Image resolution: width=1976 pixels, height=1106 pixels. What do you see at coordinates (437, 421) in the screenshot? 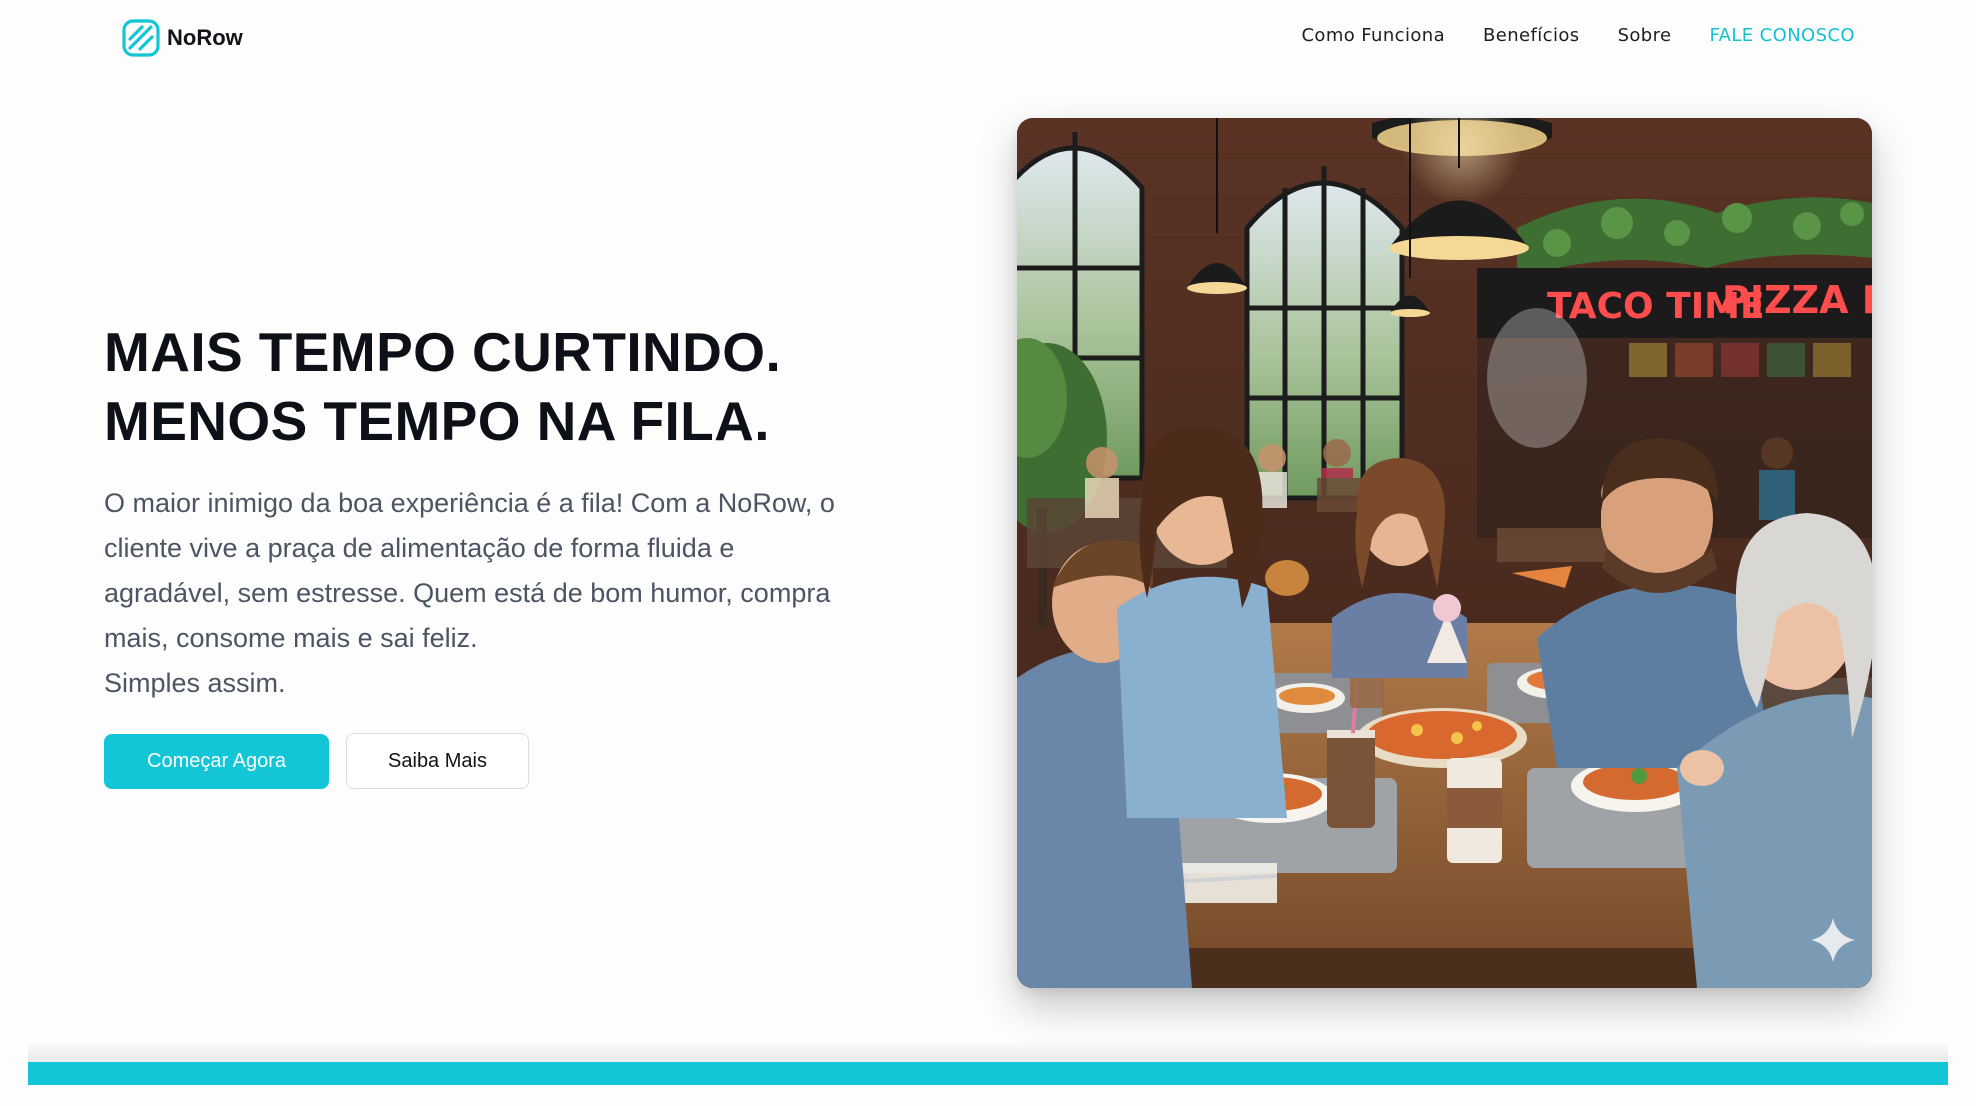
I see `hero-headline-line-2: MENOS TEMPO NA FILA.` at bounding box center [437, 421].